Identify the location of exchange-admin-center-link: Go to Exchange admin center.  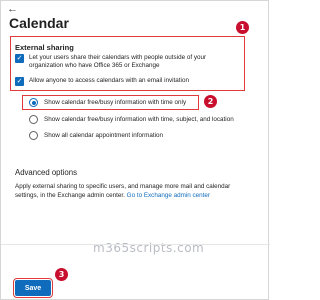
(168, 195).